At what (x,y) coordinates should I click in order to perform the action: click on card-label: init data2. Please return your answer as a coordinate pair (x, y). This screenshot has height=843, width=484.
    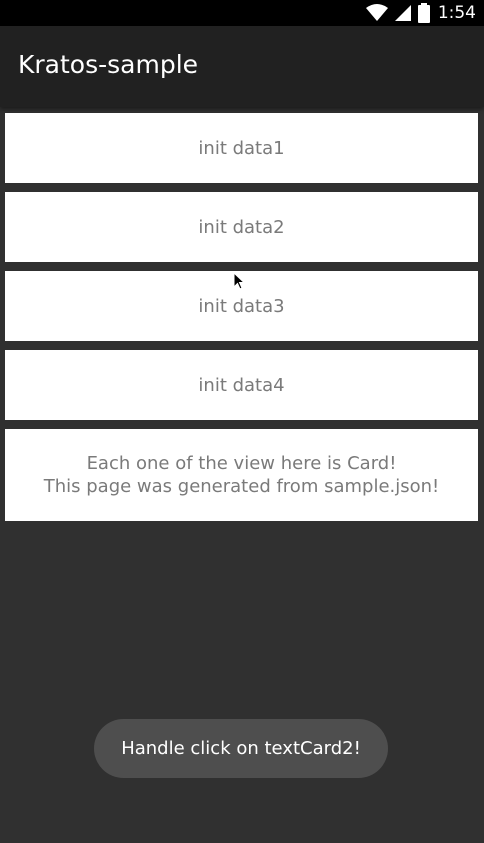
    Looking at the image, I should click on (241, 227).